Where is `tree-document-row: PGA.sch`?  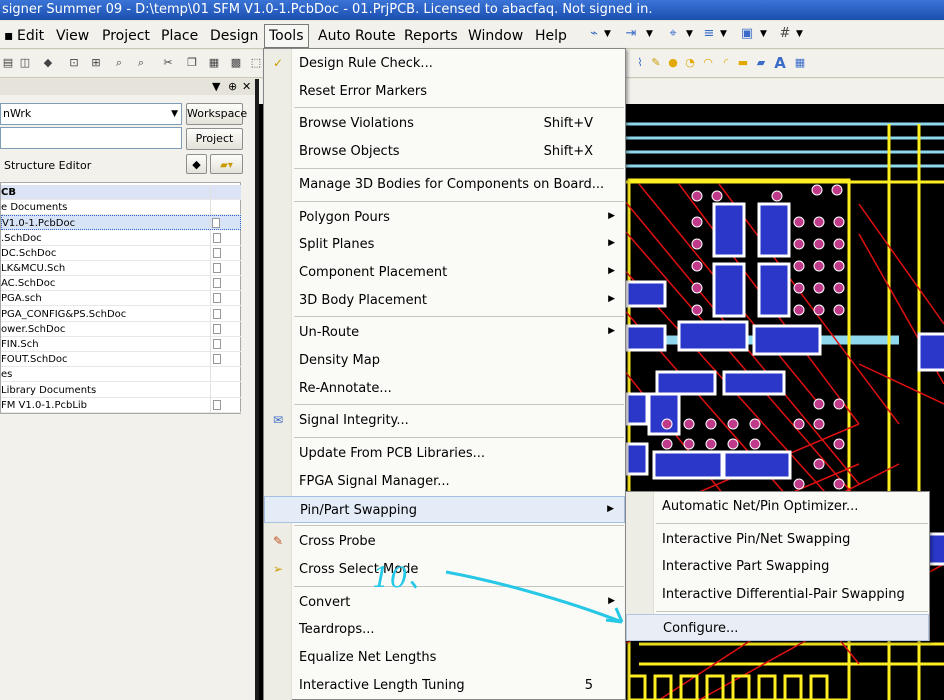
tree-document-row: PGA.sch is located at coordinates (121, 299).